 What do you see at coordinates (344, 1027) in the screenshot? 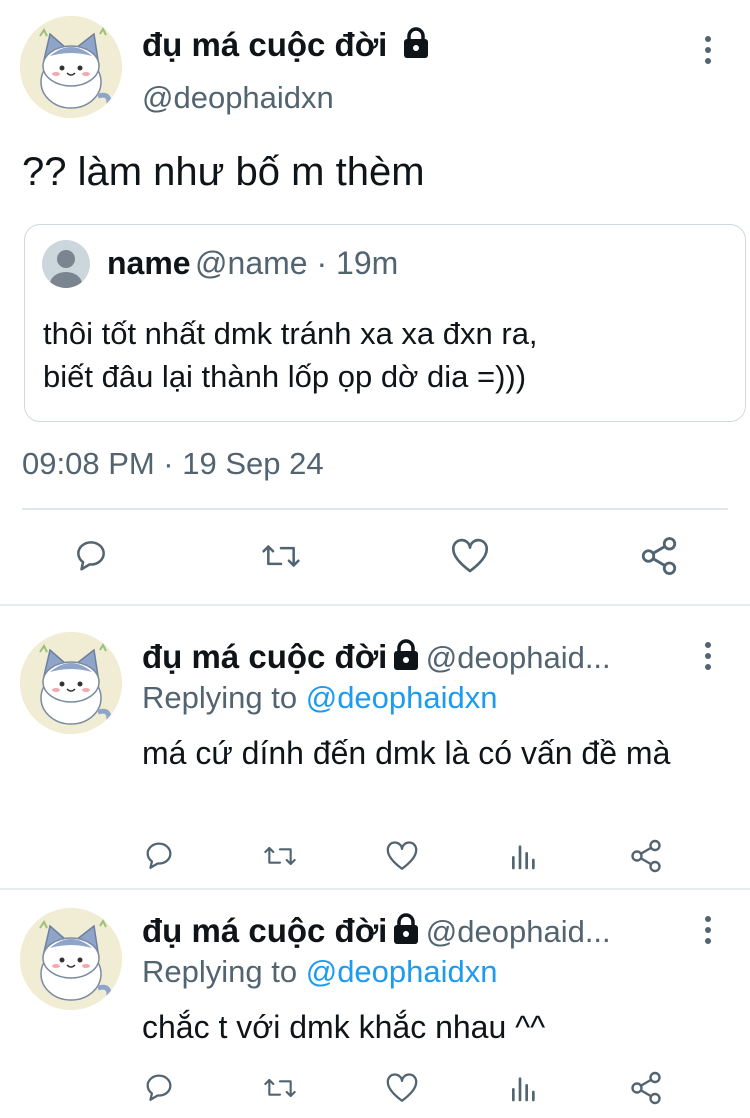
I see `reply-text: chắc t với dmk khắc nhau ^^` at bounding box center [344, 1027].